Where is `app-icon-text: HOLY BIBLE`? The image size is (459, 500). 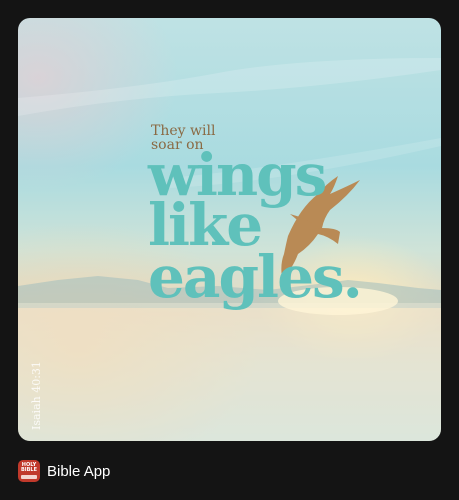
app-icon-text: HOLY BIBLE is located at coordinates (29, 467).